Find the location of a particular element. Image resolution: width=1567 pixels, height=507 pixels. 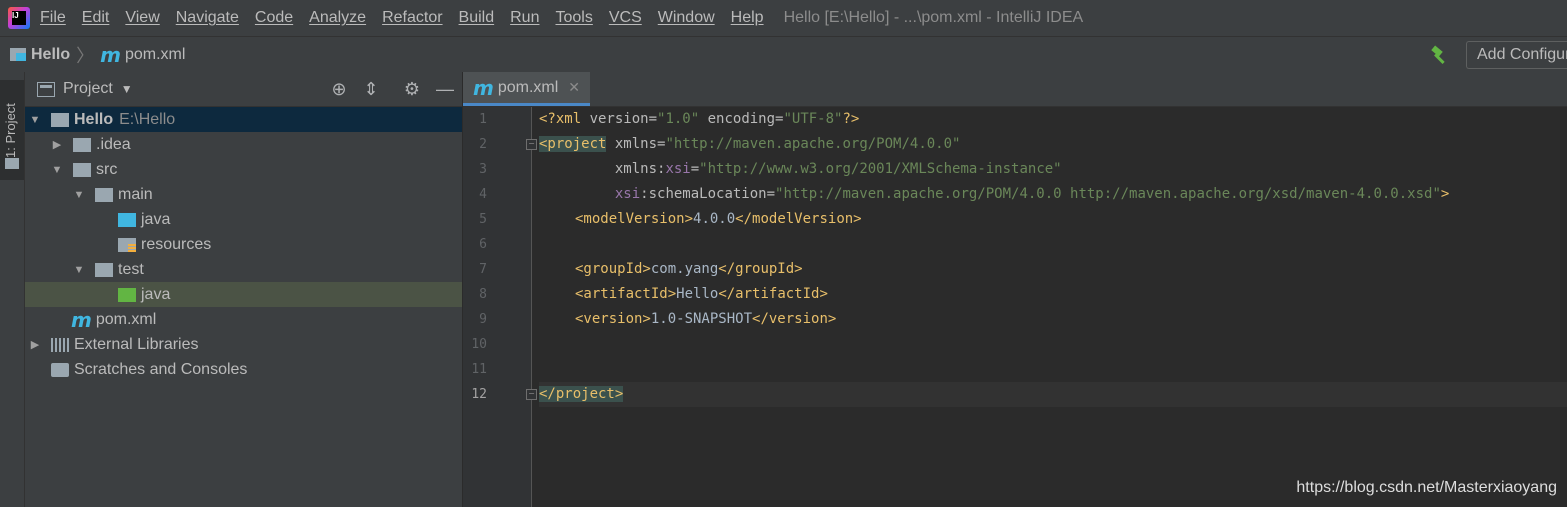

tree-item-test-java: java is located at coordinates (243, 294).